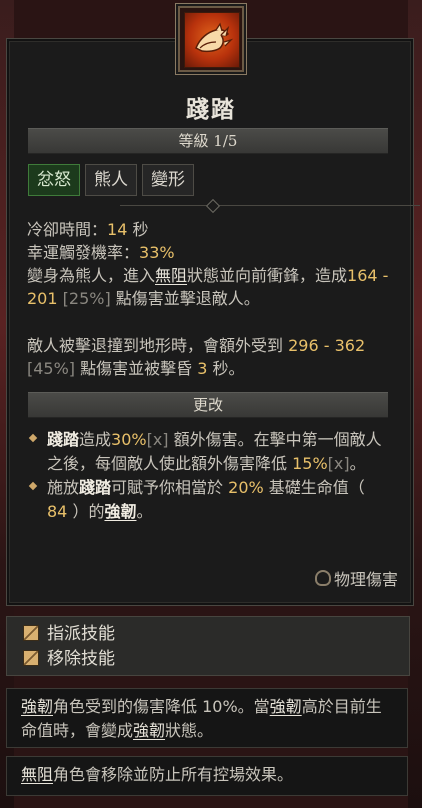  What do you see at coordinates (211, 110) in the screenshot?
I see `skill-title: 踐踏` at bounding box center [211, 110].